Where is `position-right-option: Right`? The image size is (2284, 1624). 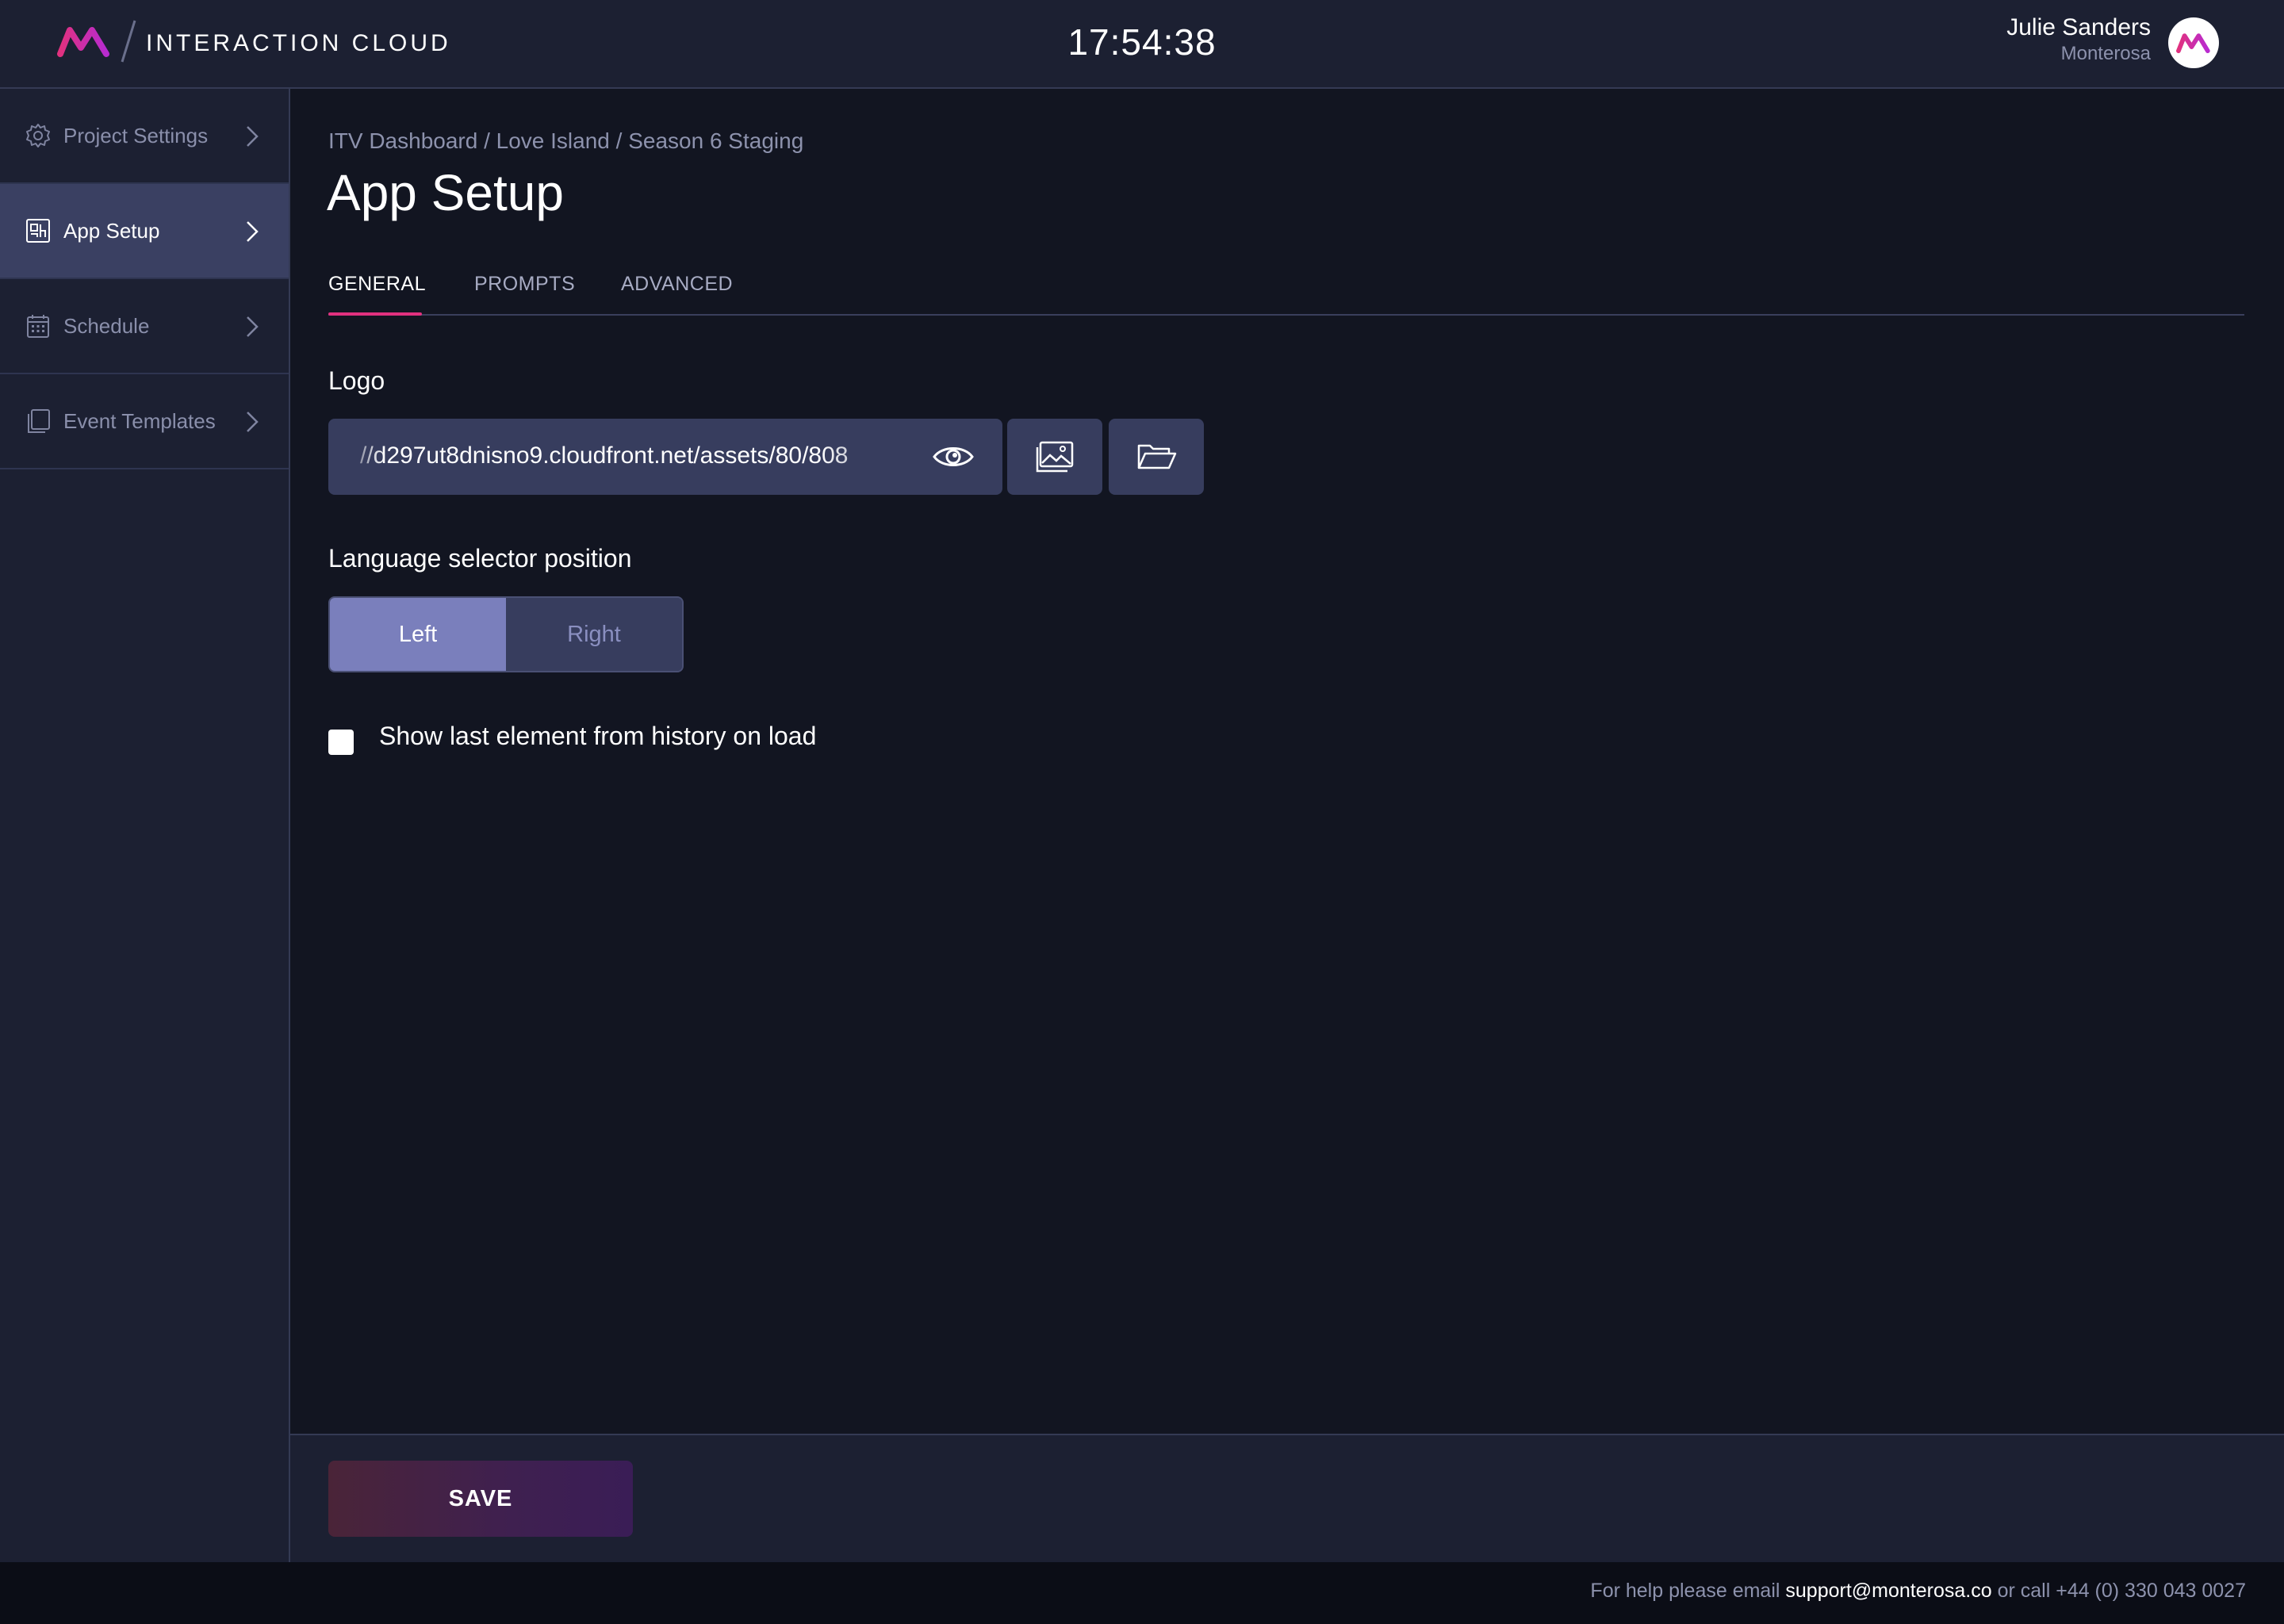
position-right-option: Right is located at coordinates (594, 634).